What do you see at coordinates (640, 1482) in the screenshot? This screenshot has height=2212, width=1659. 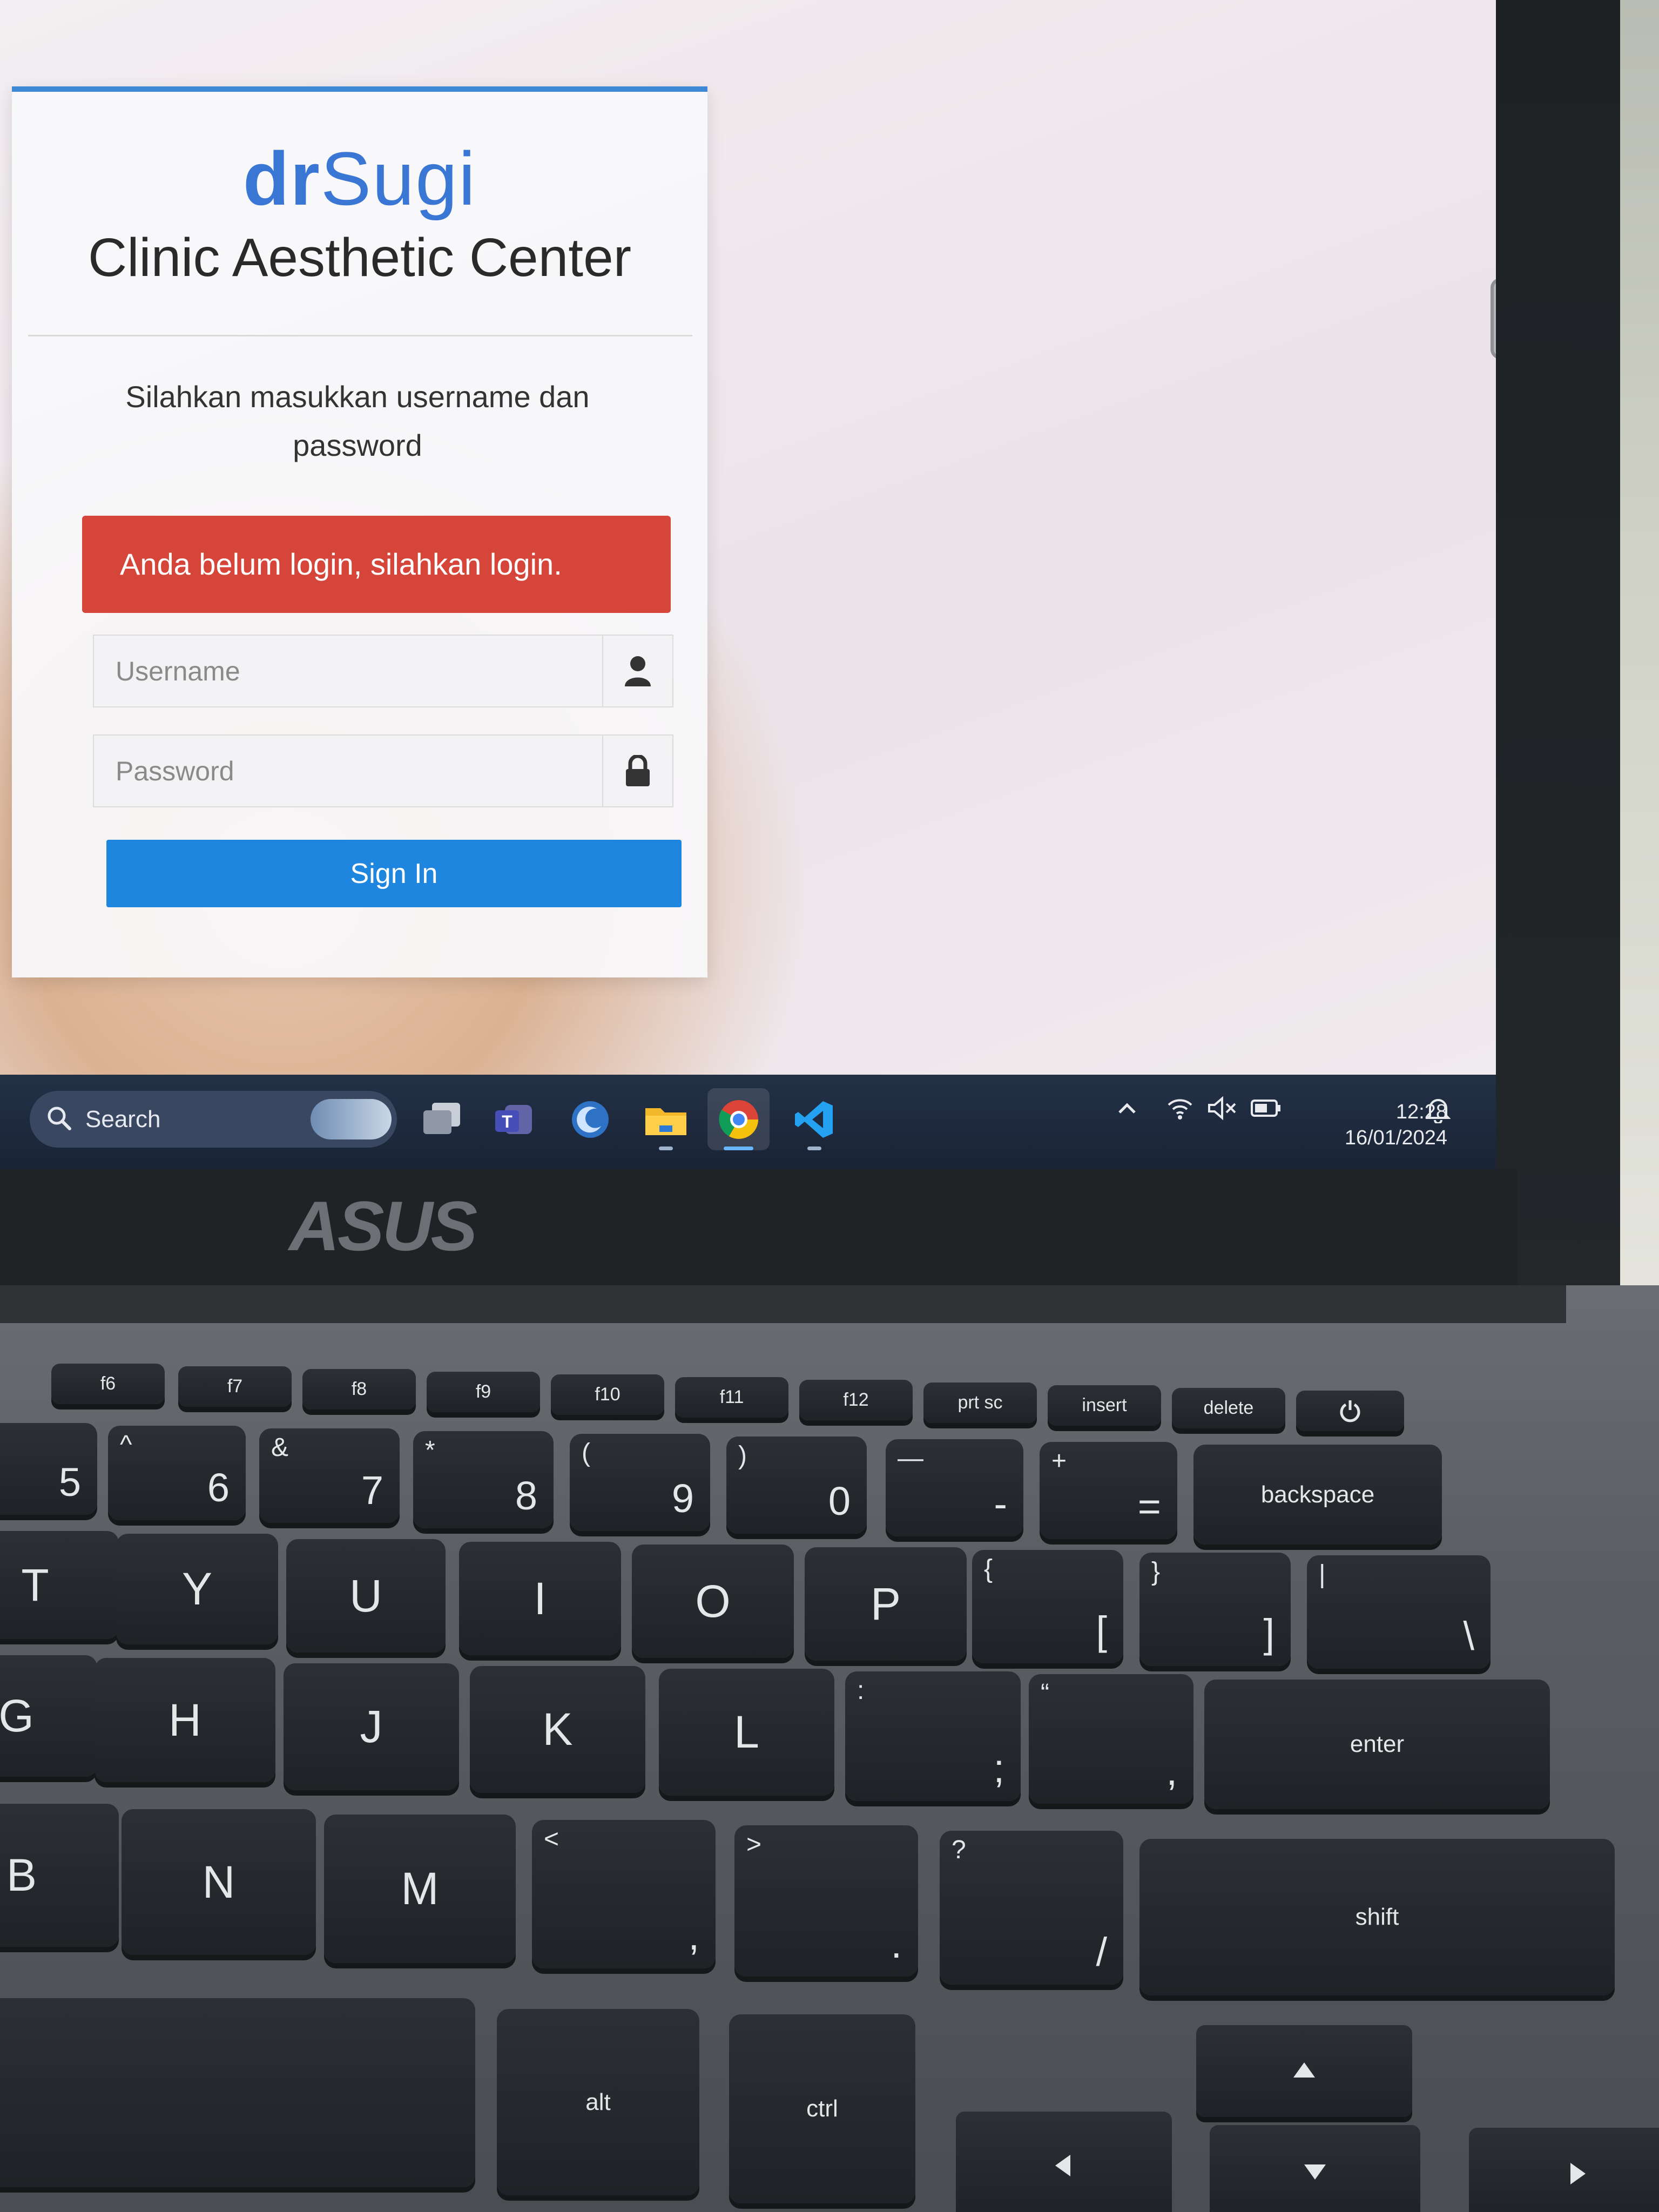 I see `key-9: (9` at bounding box center [640, 1482].